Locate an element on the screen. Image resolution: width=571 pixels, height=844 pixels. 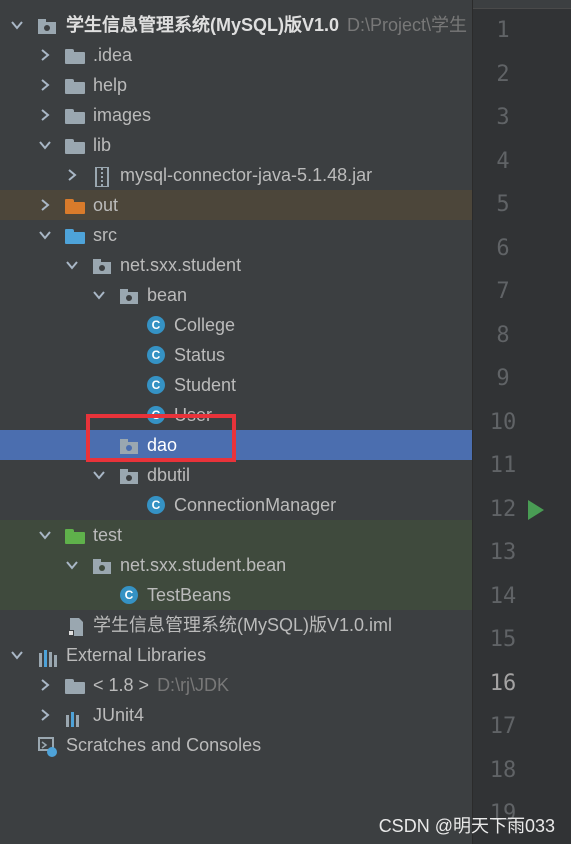
tree-label: out is located at coordinates (106, 205).